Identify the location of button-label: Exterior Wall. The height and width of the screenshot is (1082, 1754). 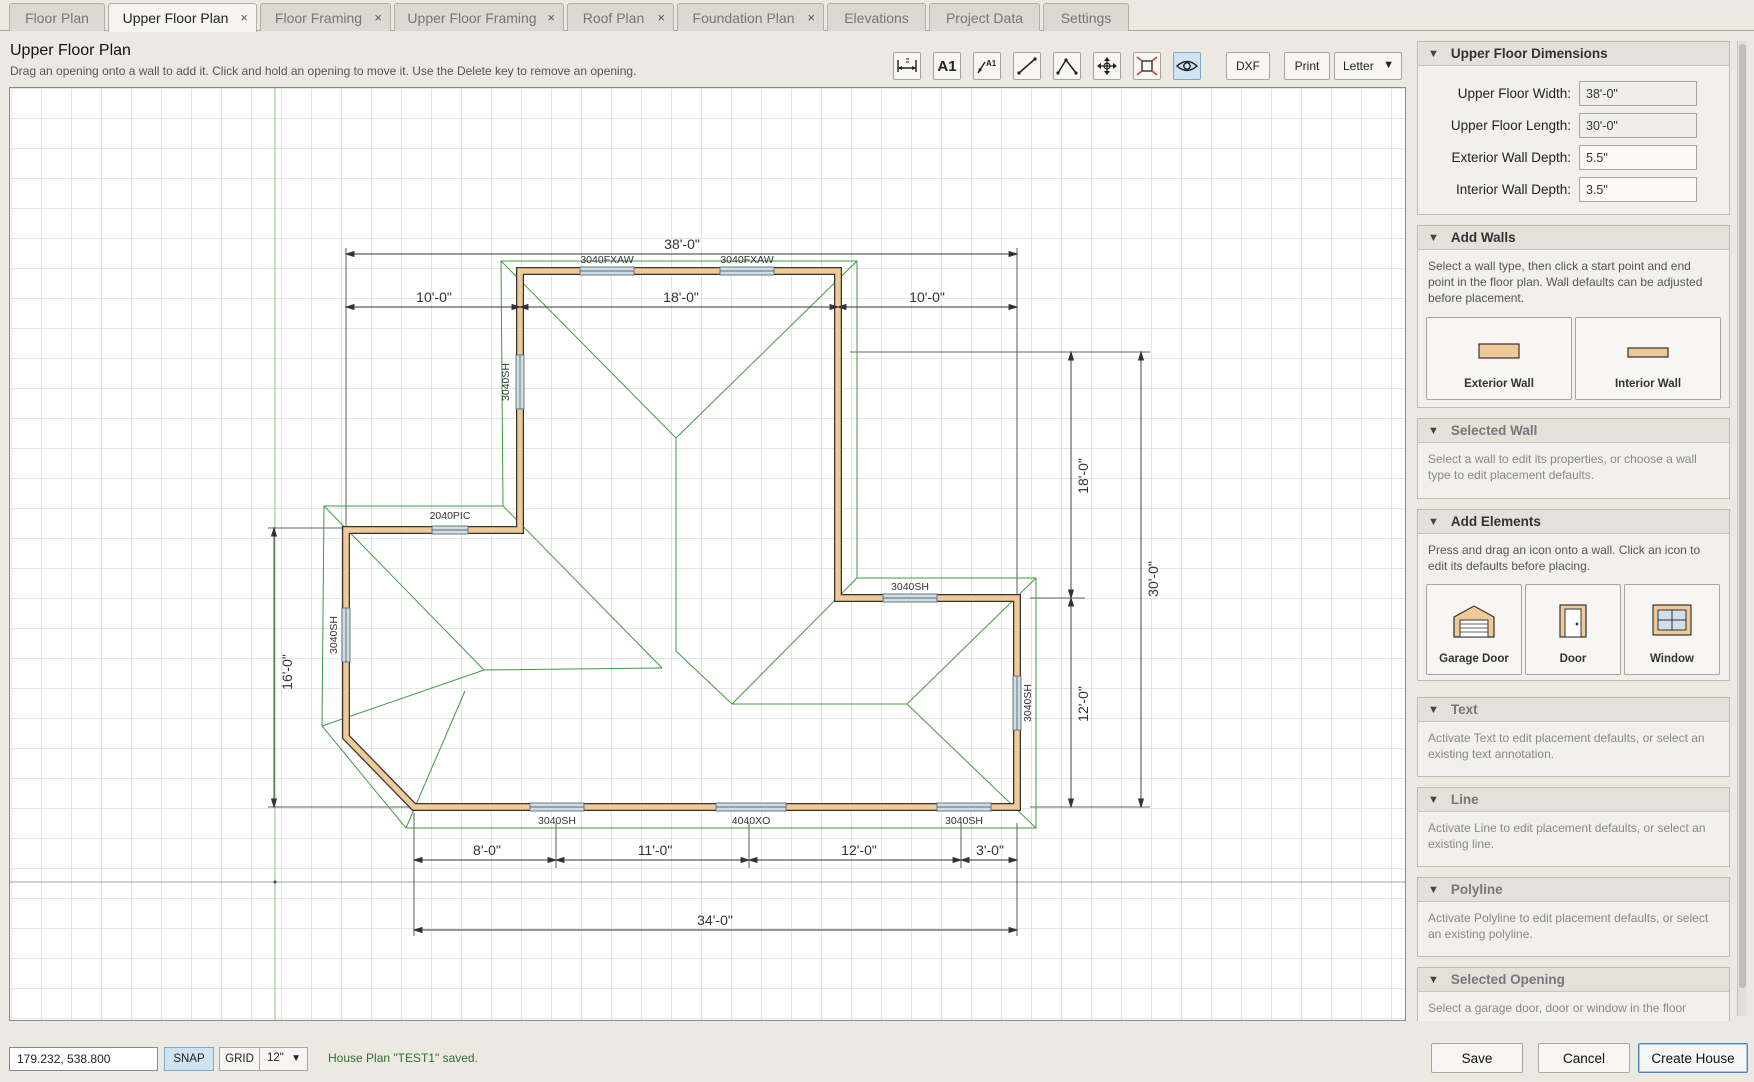
(1499, 384).